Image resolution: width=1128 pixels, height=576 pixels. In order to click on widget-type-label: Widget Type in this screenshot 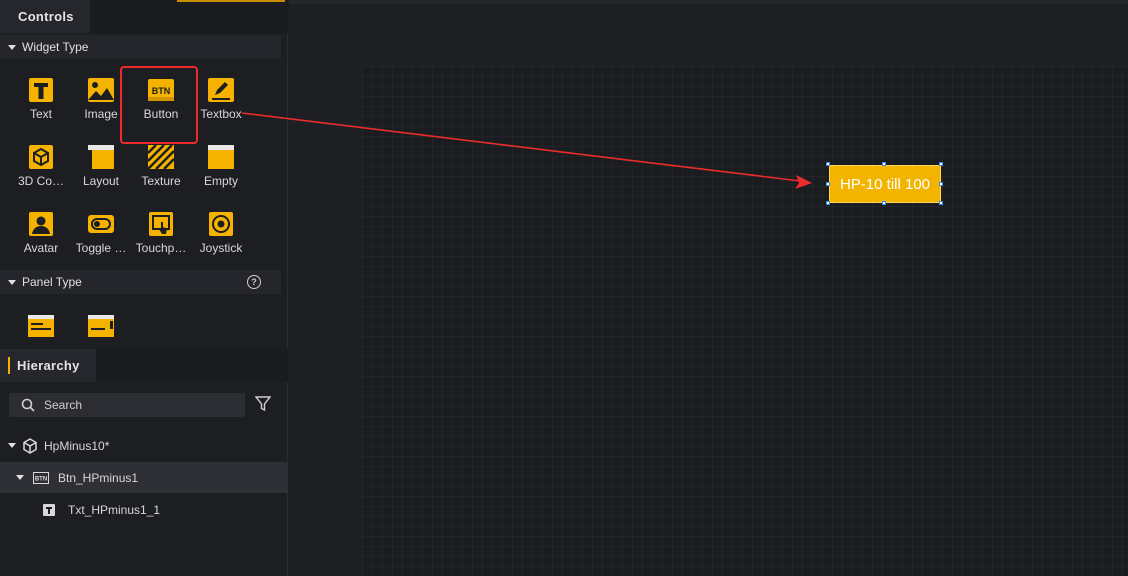, I will do `click(55, 47)`.